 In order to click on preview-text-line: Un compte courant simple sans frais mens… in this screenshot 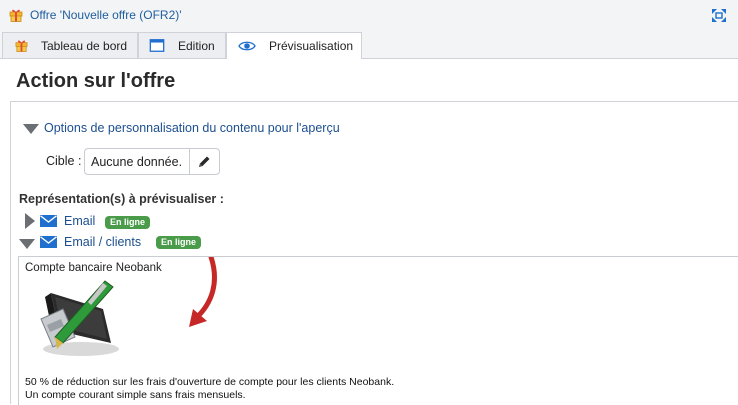, I will do `click(135, 395)`.